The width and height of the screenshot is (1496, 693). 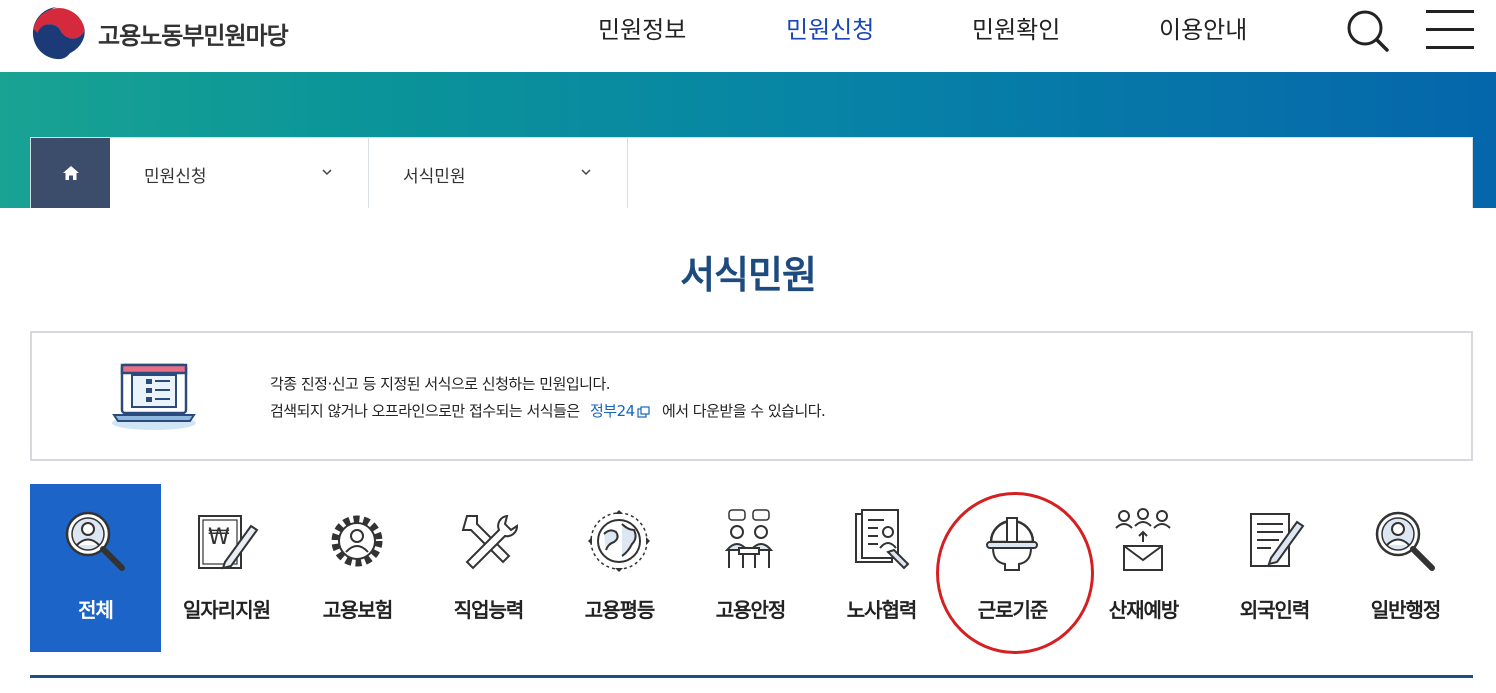 I want to click on gov24-link: 정부24, so click(x=624, y=411).